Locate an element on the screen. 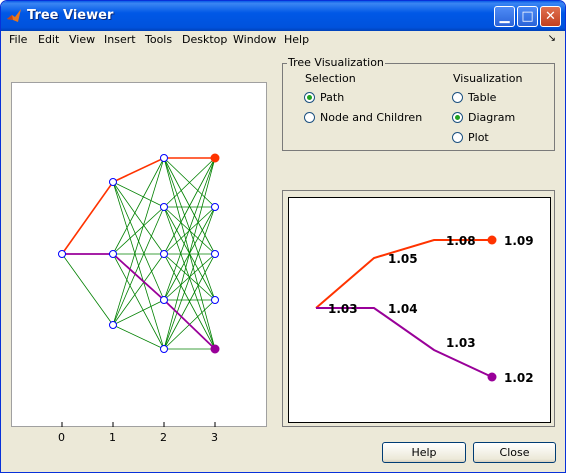 The height and width of the screenshot is (473, 566). selection-header: Selection is located at coordinates (330, 78).